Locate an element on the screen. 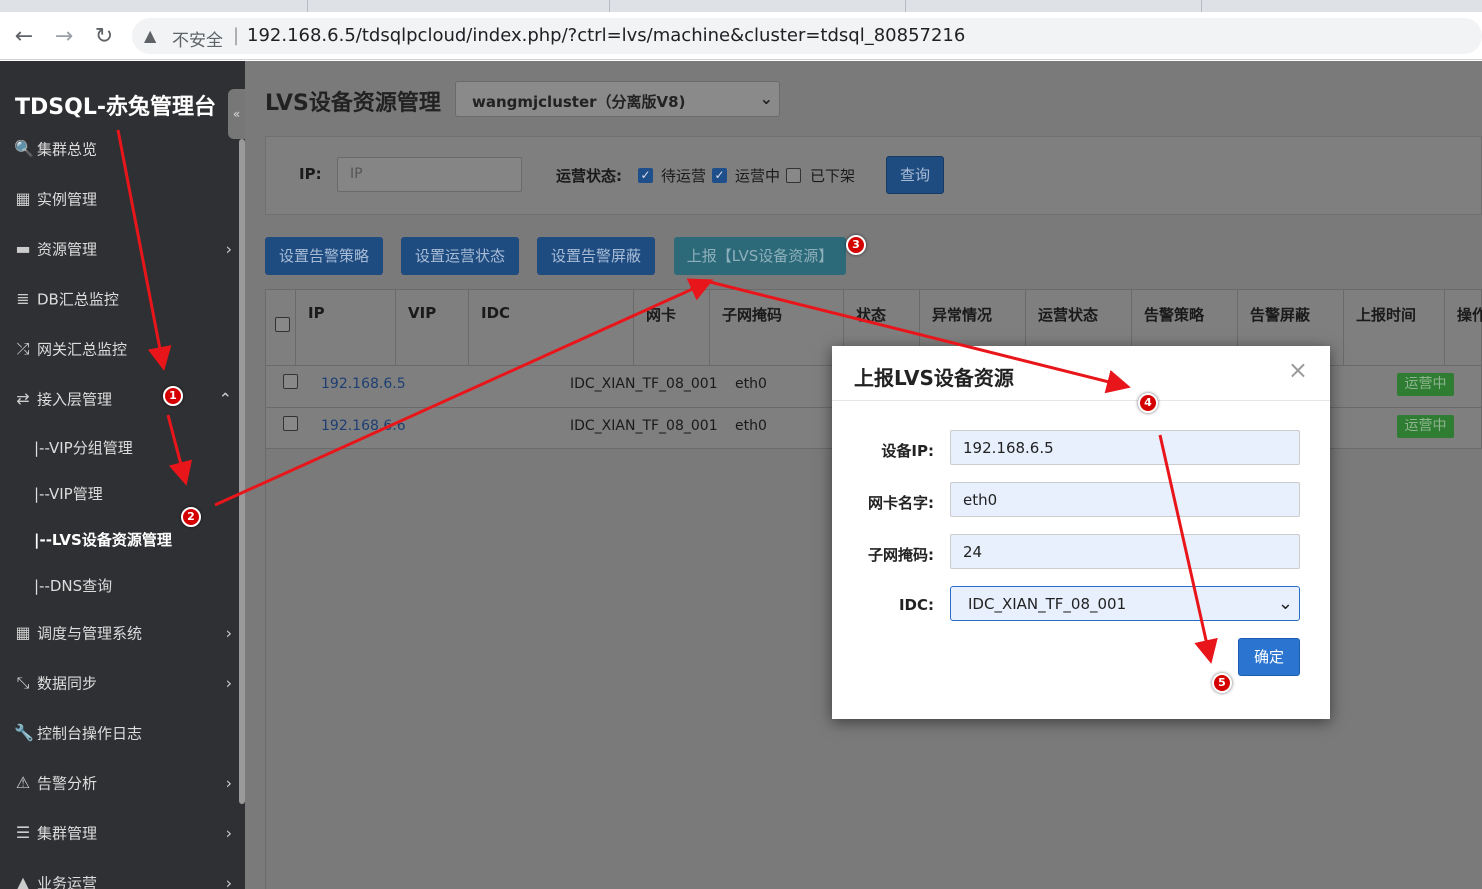  reload-button: ↻ is located at coordinates (104, 36).